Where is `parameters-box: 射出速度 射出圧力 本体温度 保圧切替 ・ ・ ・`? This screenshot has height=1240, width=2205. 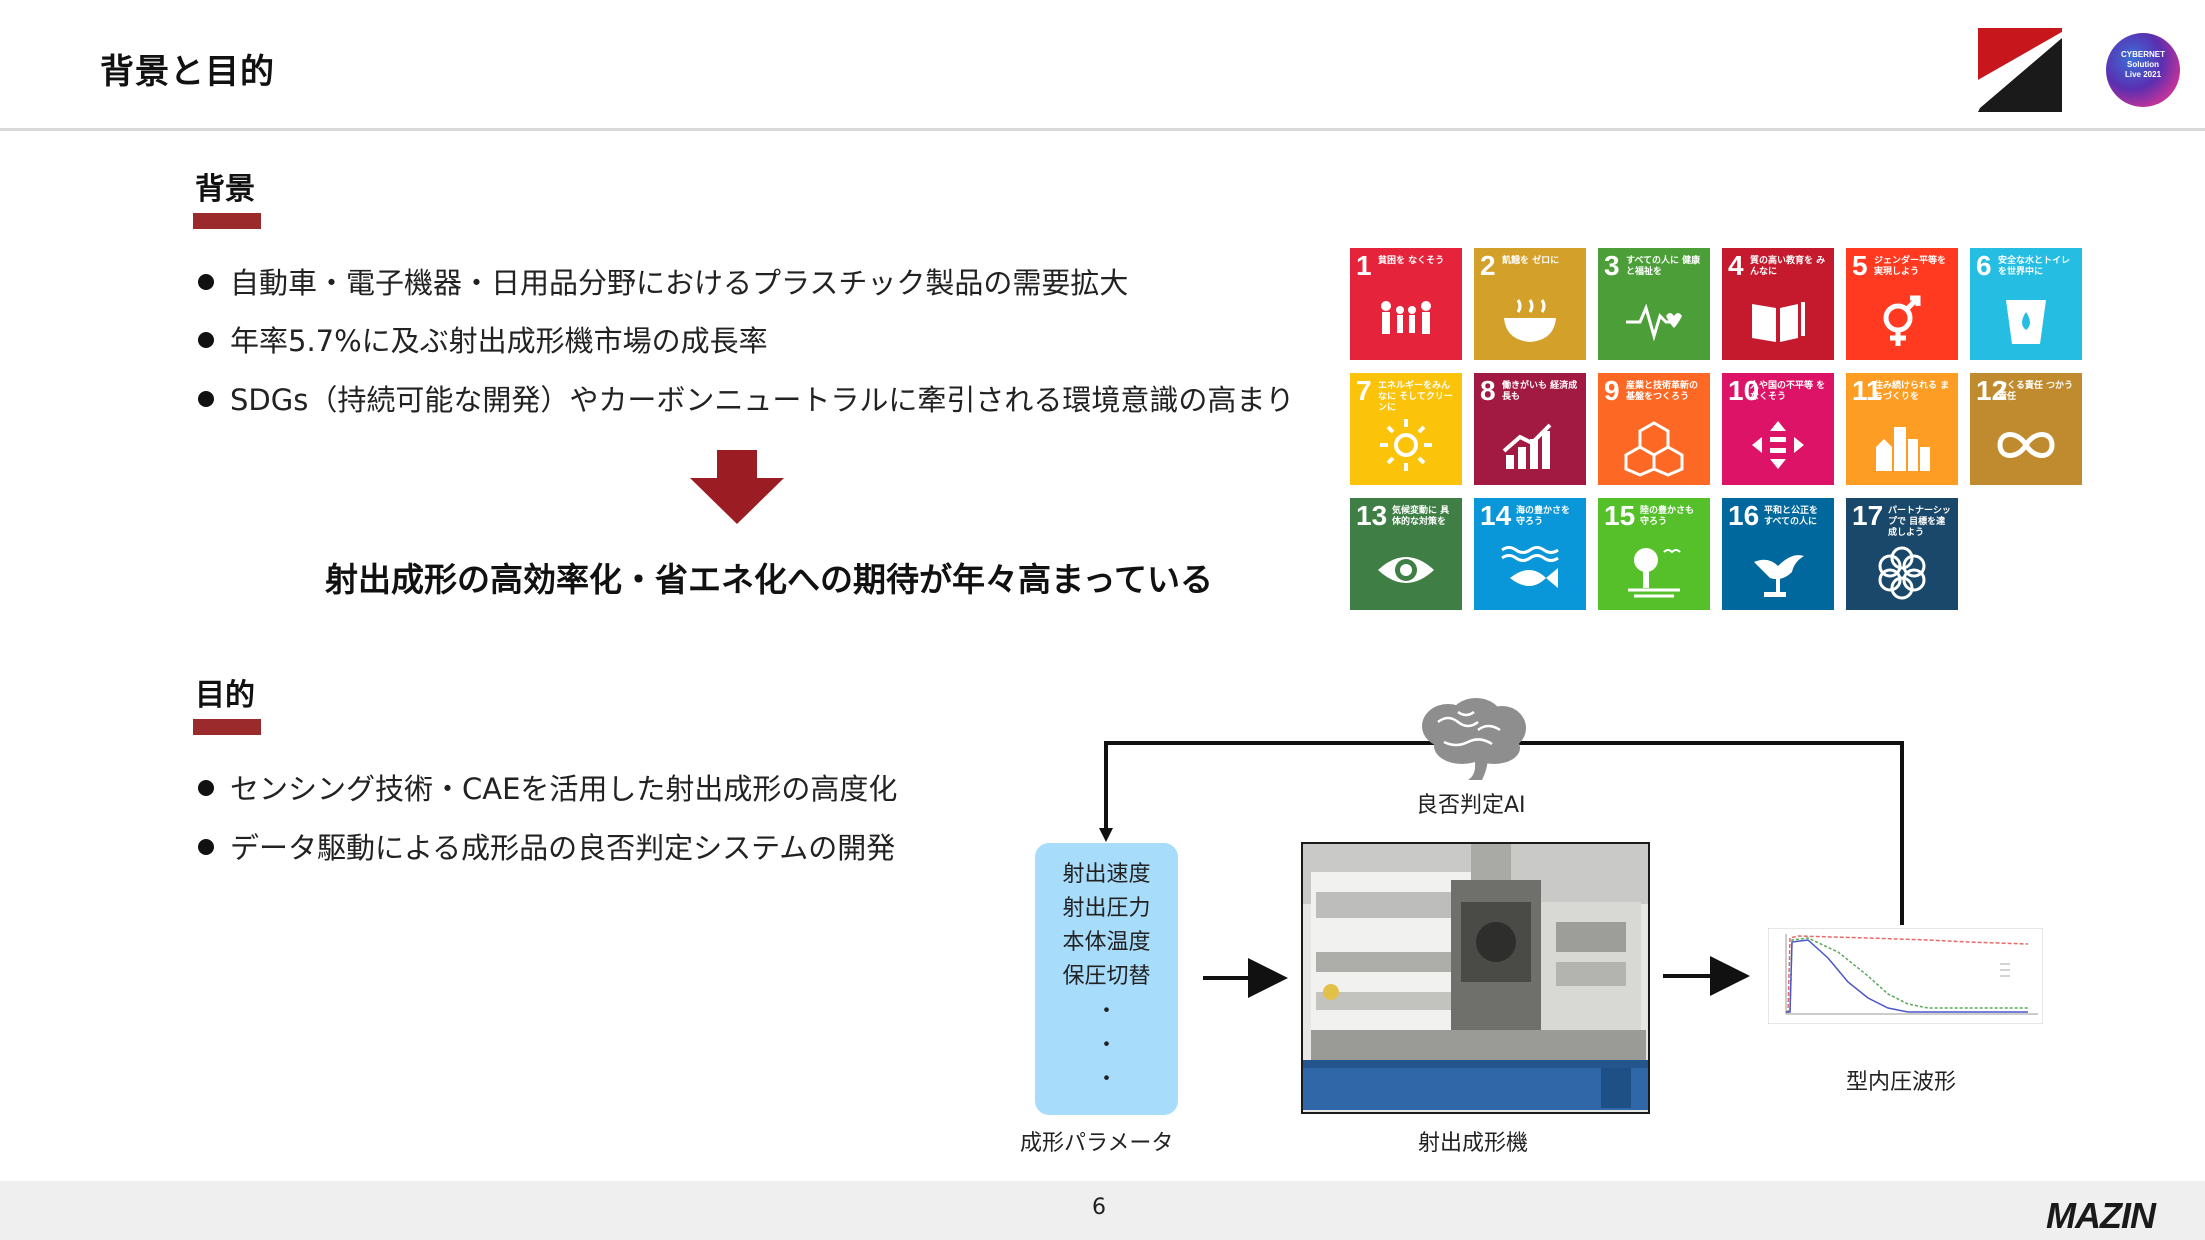
parameters-box: 射出速度 射出圧力 本体温度 保圧切替 ・ ・ ・ is located at coordinates (1106, 979).